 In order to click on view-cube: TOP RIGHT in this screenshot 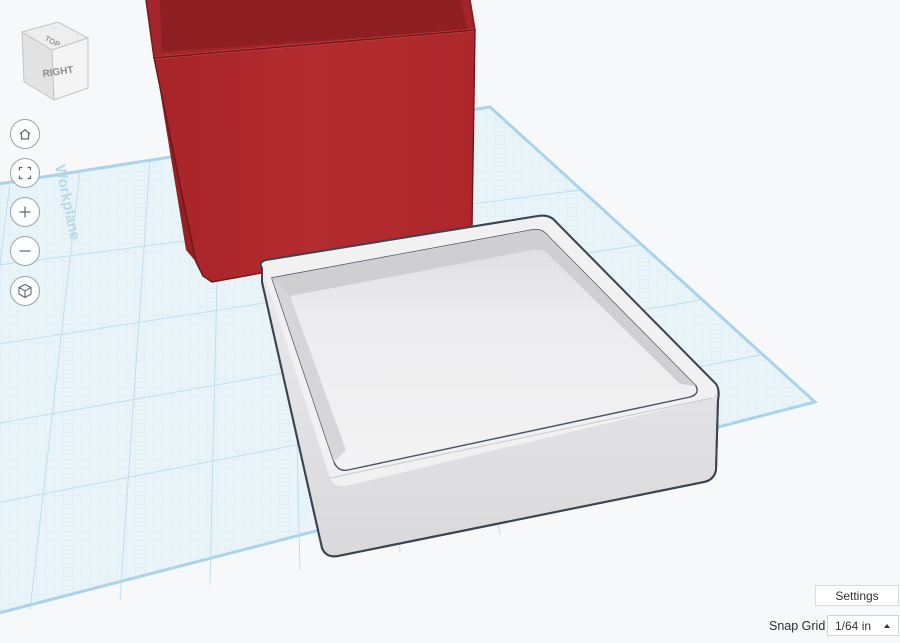, I will do `click(56, 62)`.